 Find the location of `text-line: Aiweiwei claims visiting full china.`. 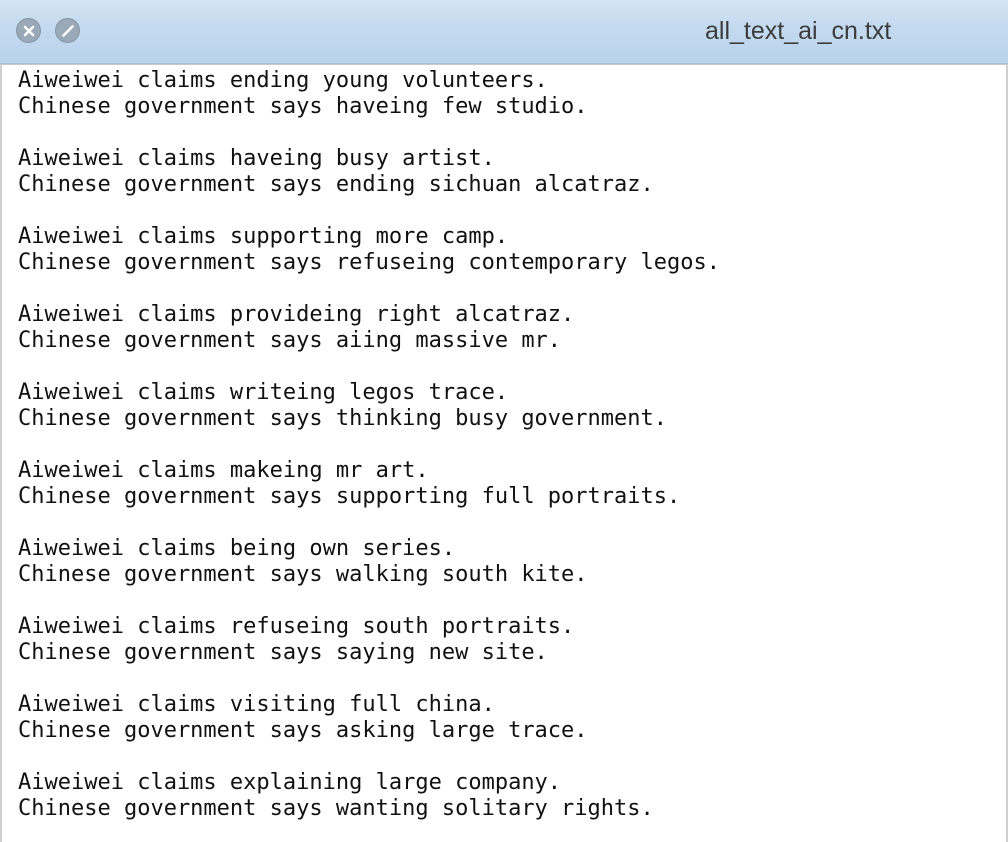

text-line: Aiweiwei claims visiting full china. is located at coordinates (256, 704).